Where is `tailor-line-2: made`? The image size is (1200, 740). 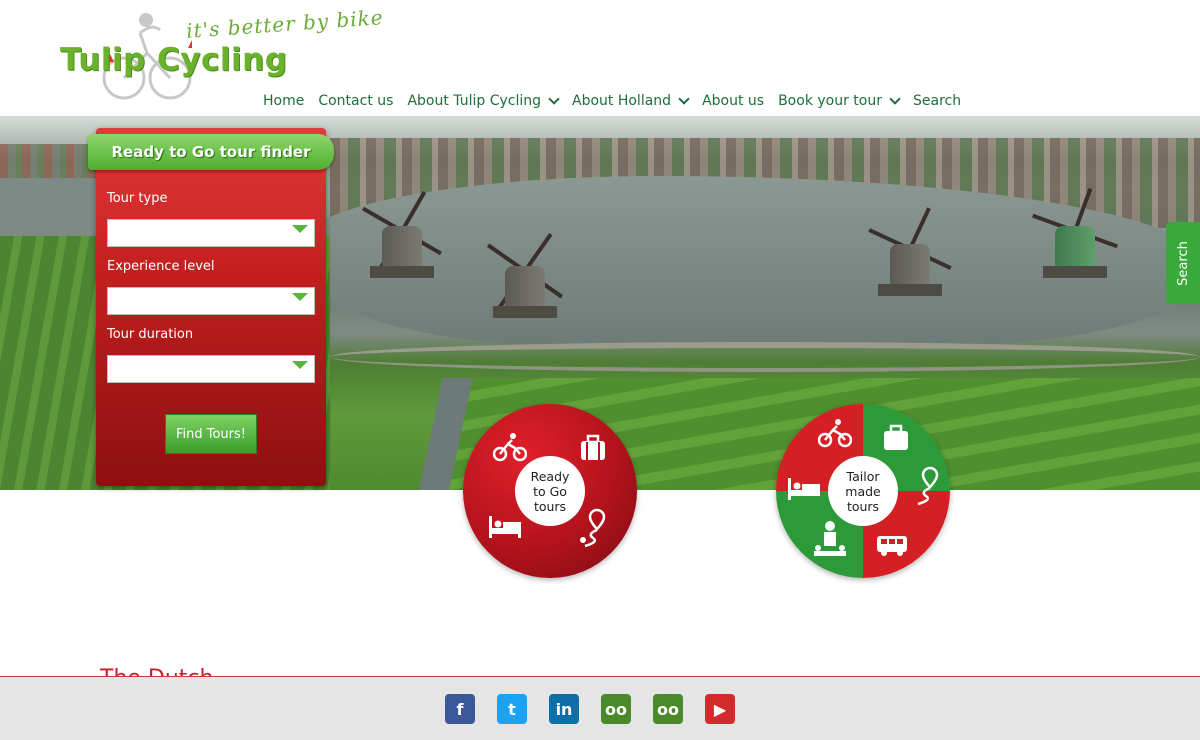
tailor-line-2: made is located at coordinates (863, 491).